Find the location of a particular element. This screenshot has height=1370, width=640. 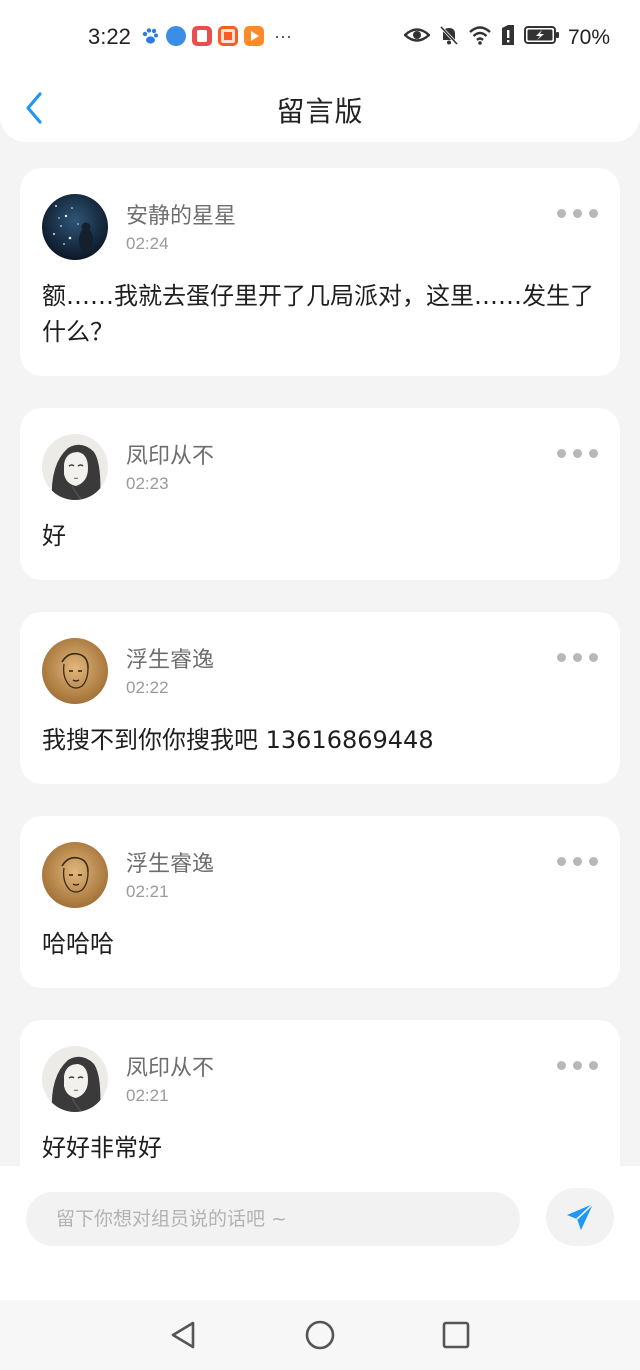

top-panel: 3:22 ··· 70% 留言版 is located at coordinates (320, 71).